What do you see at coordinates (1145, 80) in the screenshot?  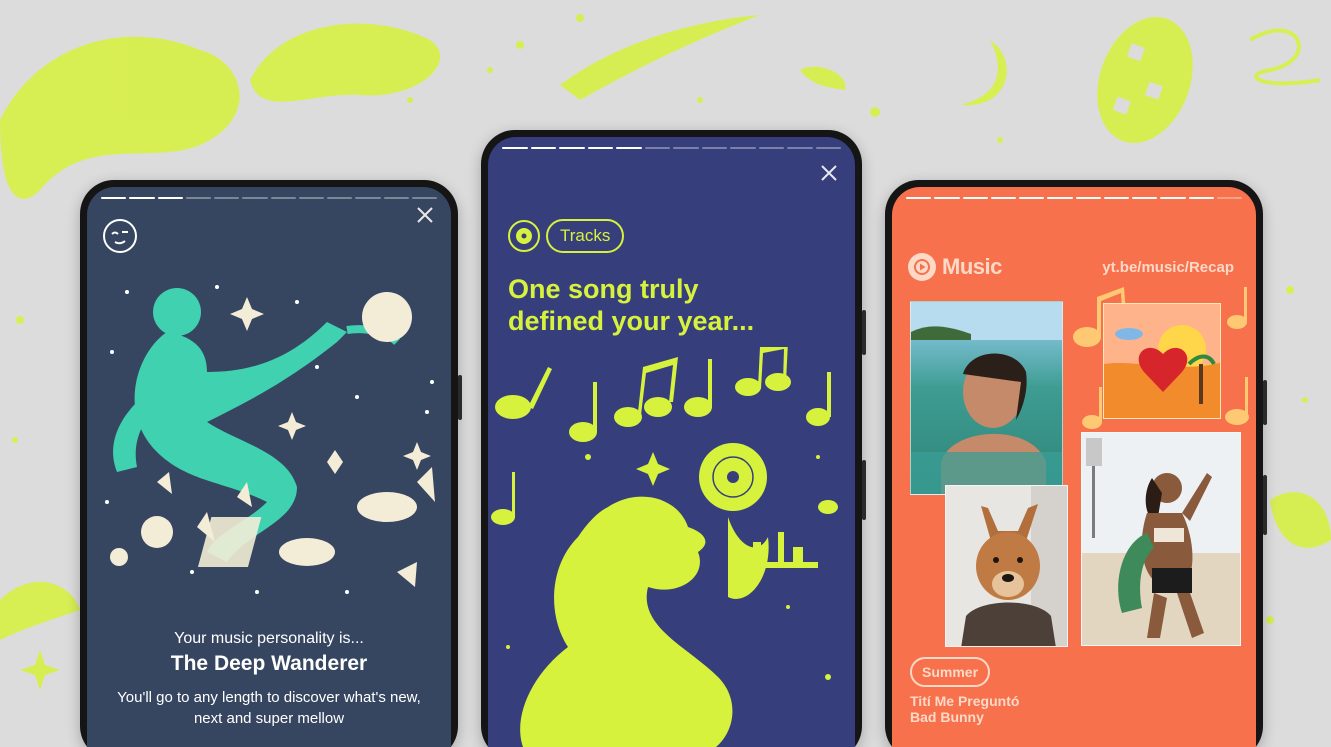 I see `egg-shape` at bounding box center [1145, 80].